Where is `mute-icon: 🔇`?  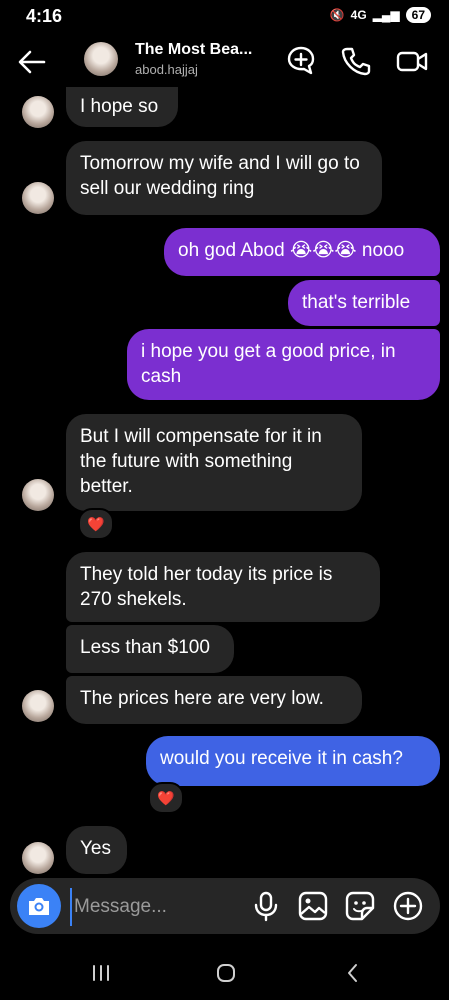 mute-icon: 🔇 is located at coordinates (337, 15).